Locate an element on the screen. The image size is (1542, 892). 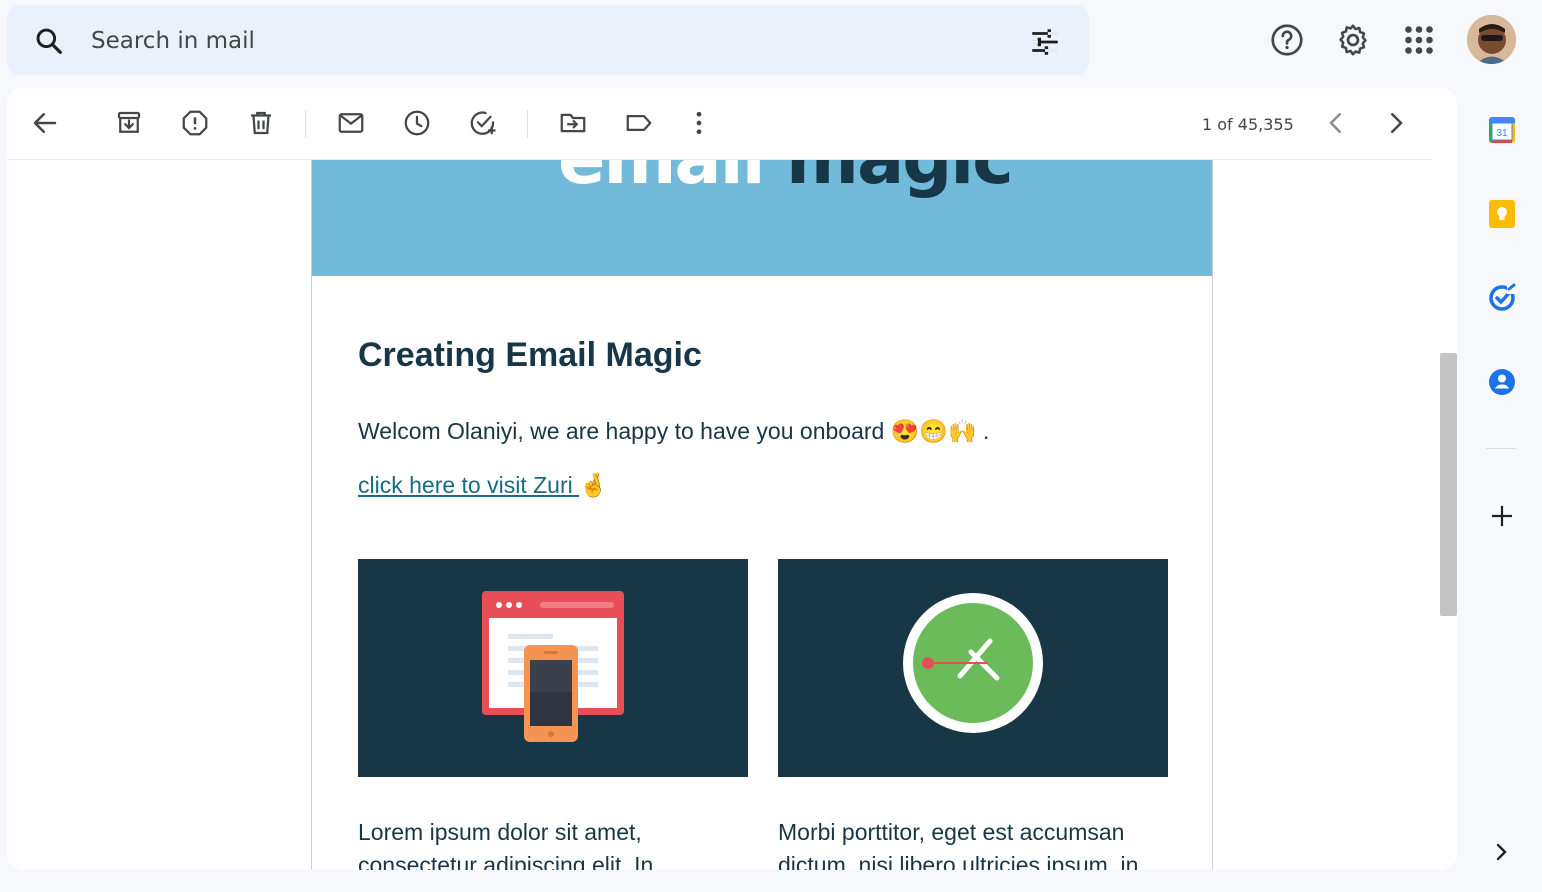
scrollbar-thumb is located at coordinates (1448, 484).